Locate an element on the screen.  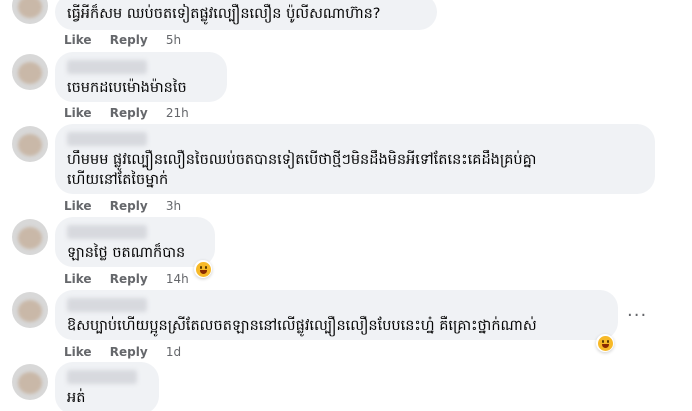
timestamp: 21h is located at coordinates (177, 113).